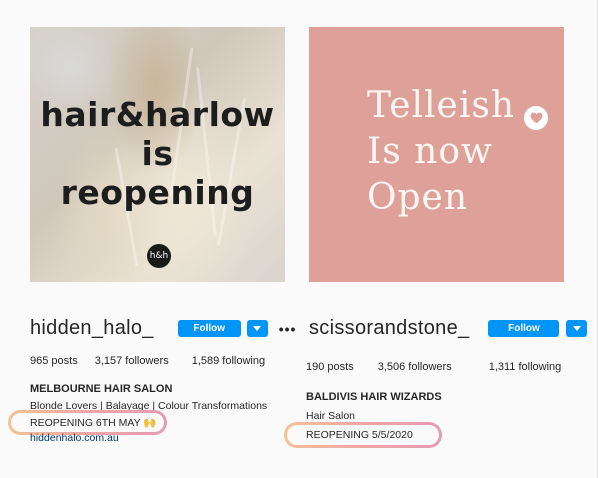  I want to click on bio-announcement: REOPENING 5/5/2020, so click(359, 435).